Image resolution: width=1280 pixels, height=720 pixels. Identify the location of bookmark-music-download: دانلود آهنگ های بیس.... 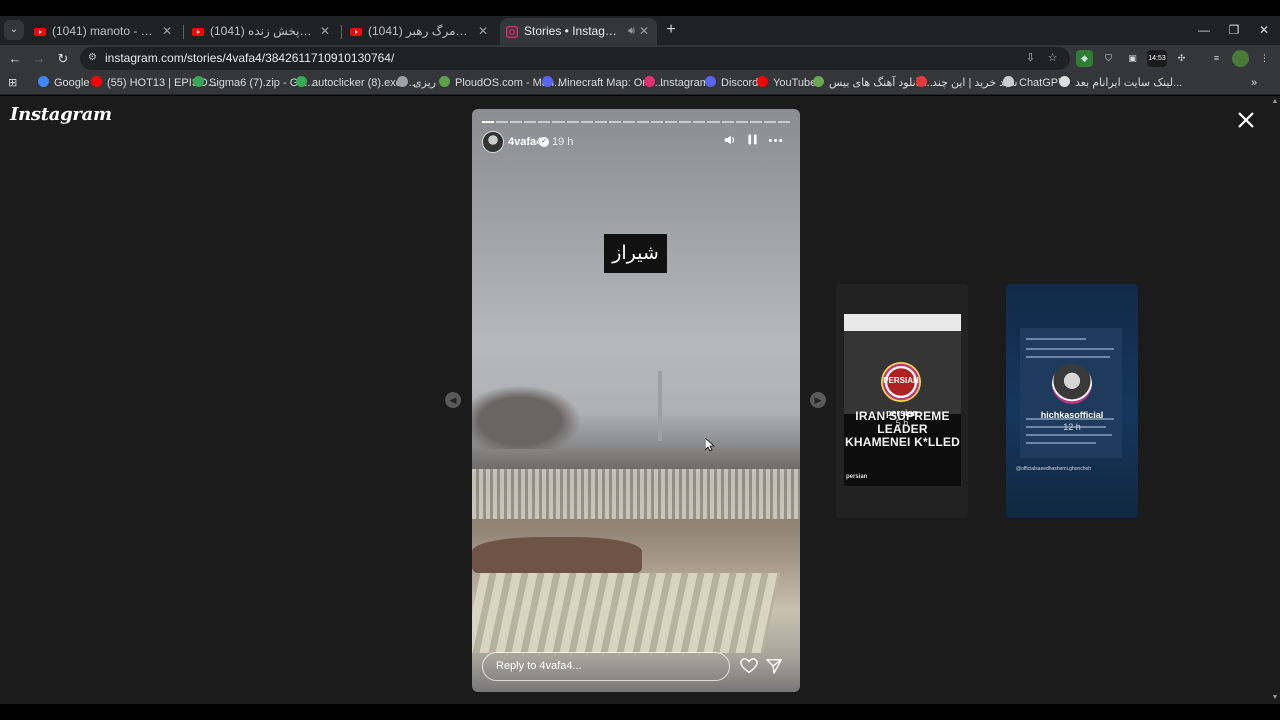
(873, 83).